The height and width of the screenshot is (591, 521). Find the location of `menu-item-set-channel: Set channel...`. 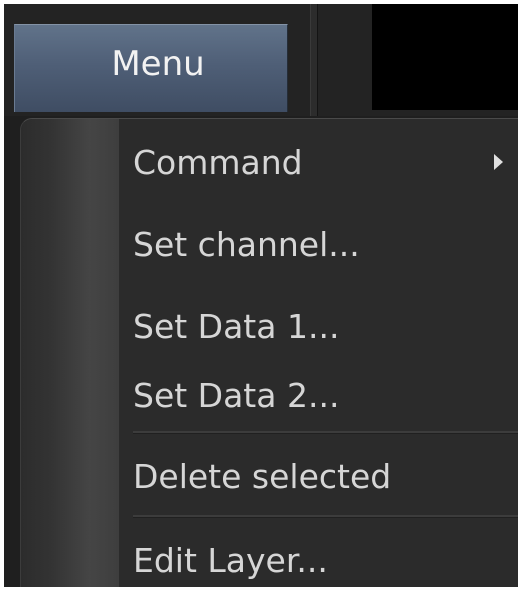

menu-item-set-channel: Set channel... is located at coordinates (318, 244).